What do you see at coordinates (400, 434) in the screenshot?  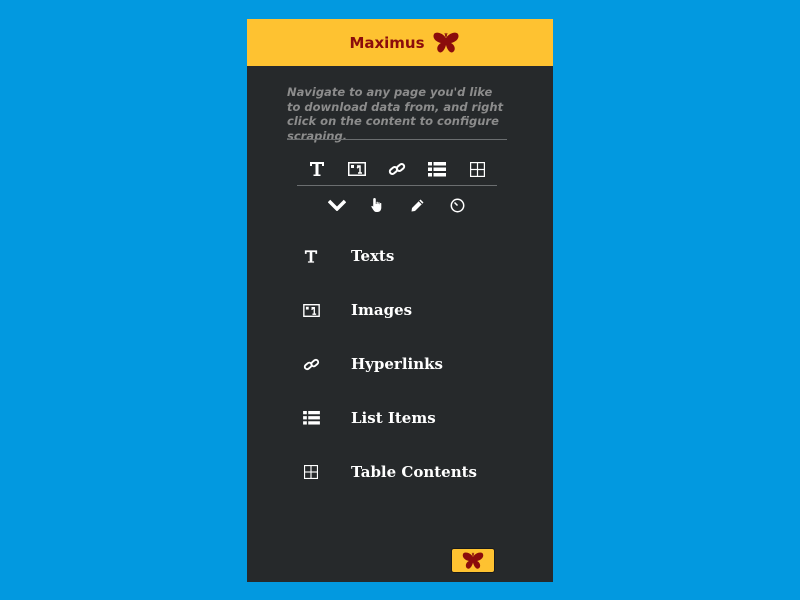 I see `menu-item-list-items: List Items` at bounding box center [400, 434].